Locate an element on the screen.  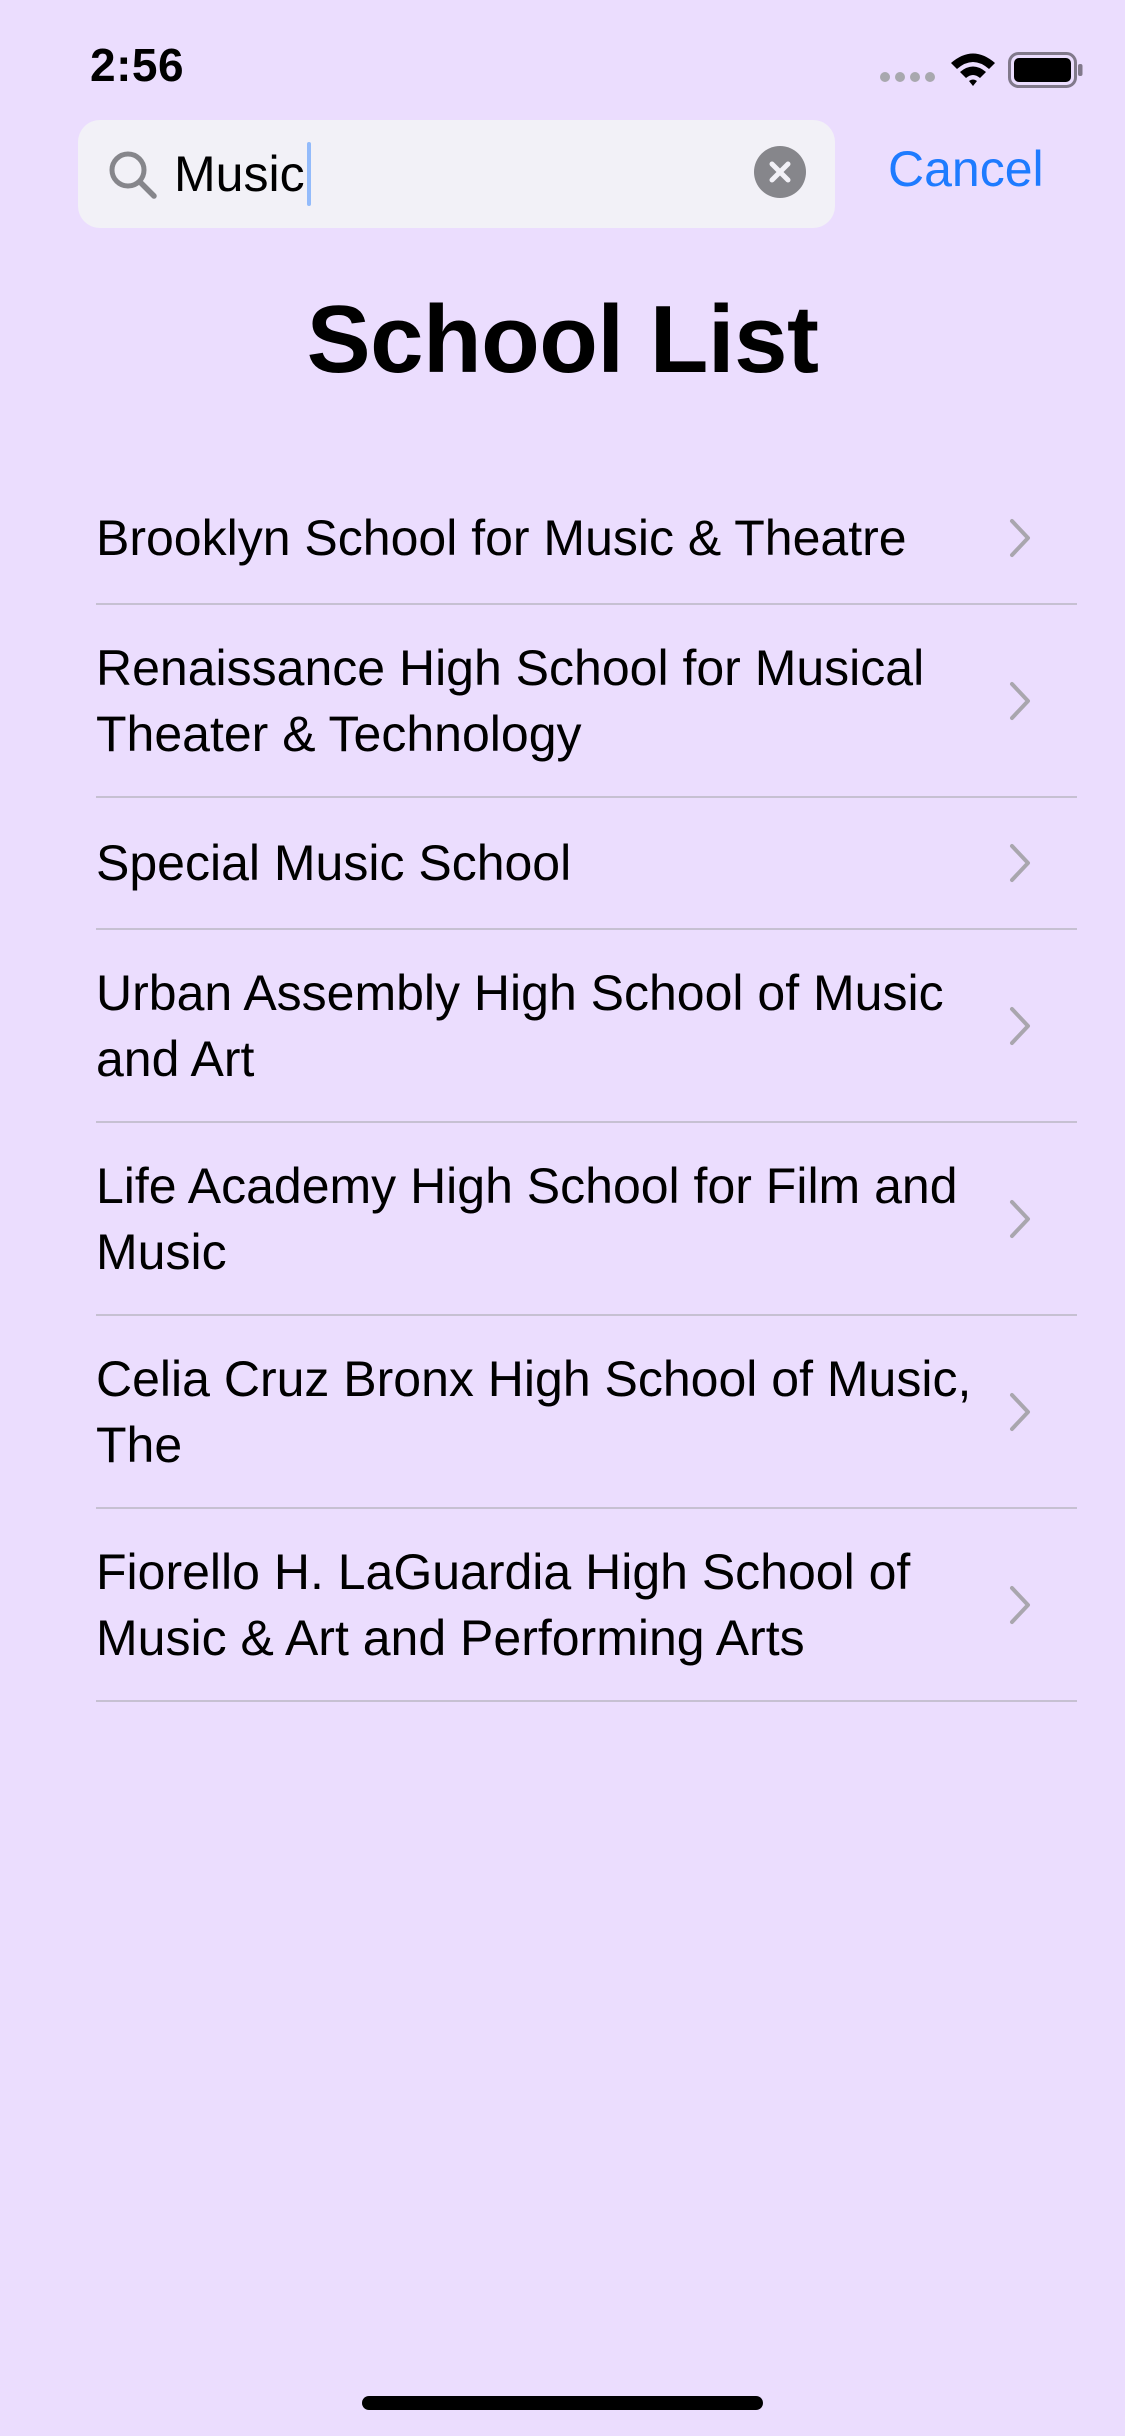
battery-icon is located at coordinates (1045, 70).